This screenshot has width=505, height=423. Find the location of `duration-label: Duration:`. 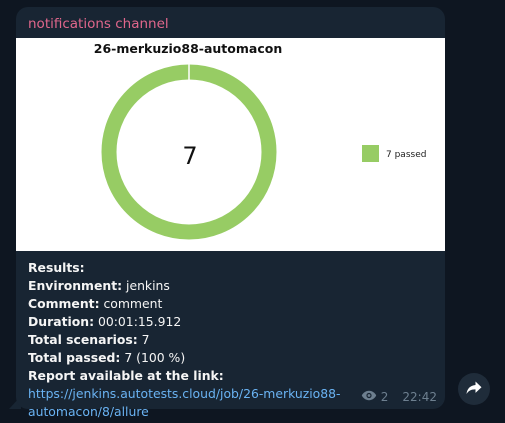

duration-label: Duration: is located at coordinates (61, 321).